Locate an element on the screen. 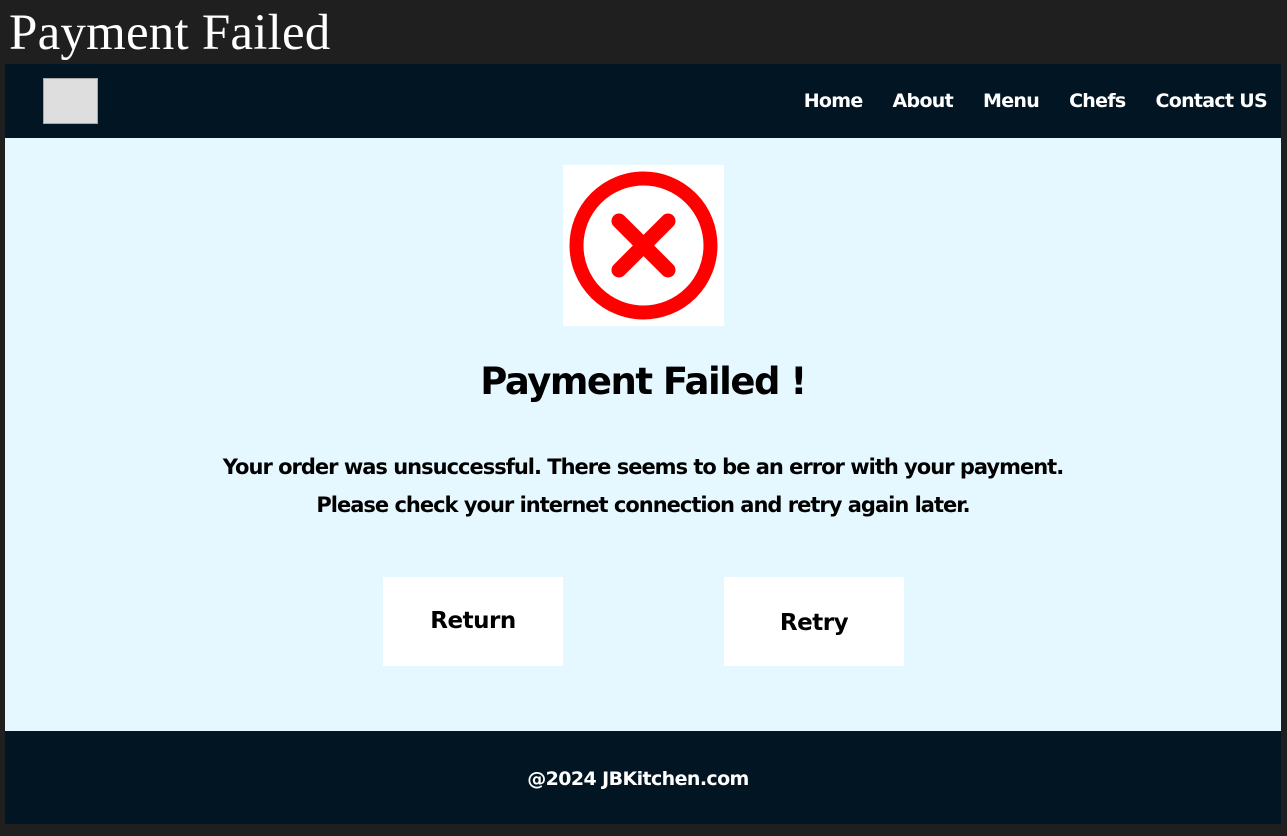 The image size is (1287, 836). error-x-circle-icon is located at coordinates (643, 245).